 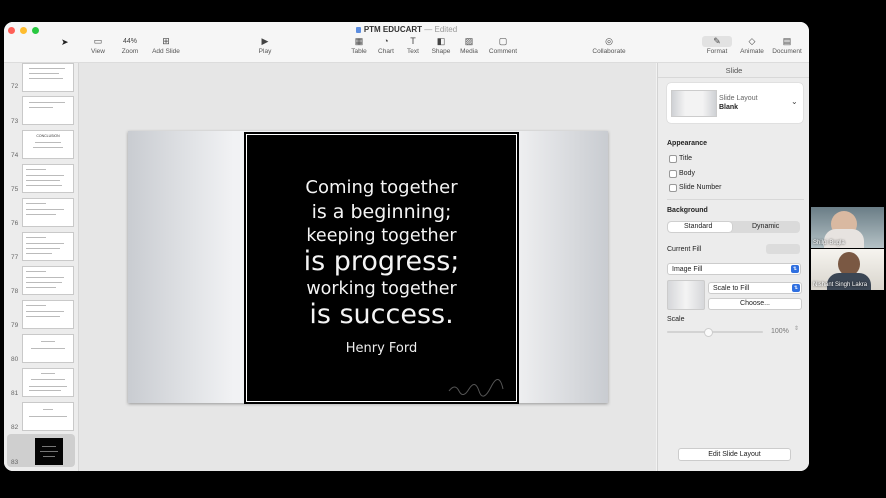 I want to click on shape-button: ◧ Shape, so click(x=441, y=45).